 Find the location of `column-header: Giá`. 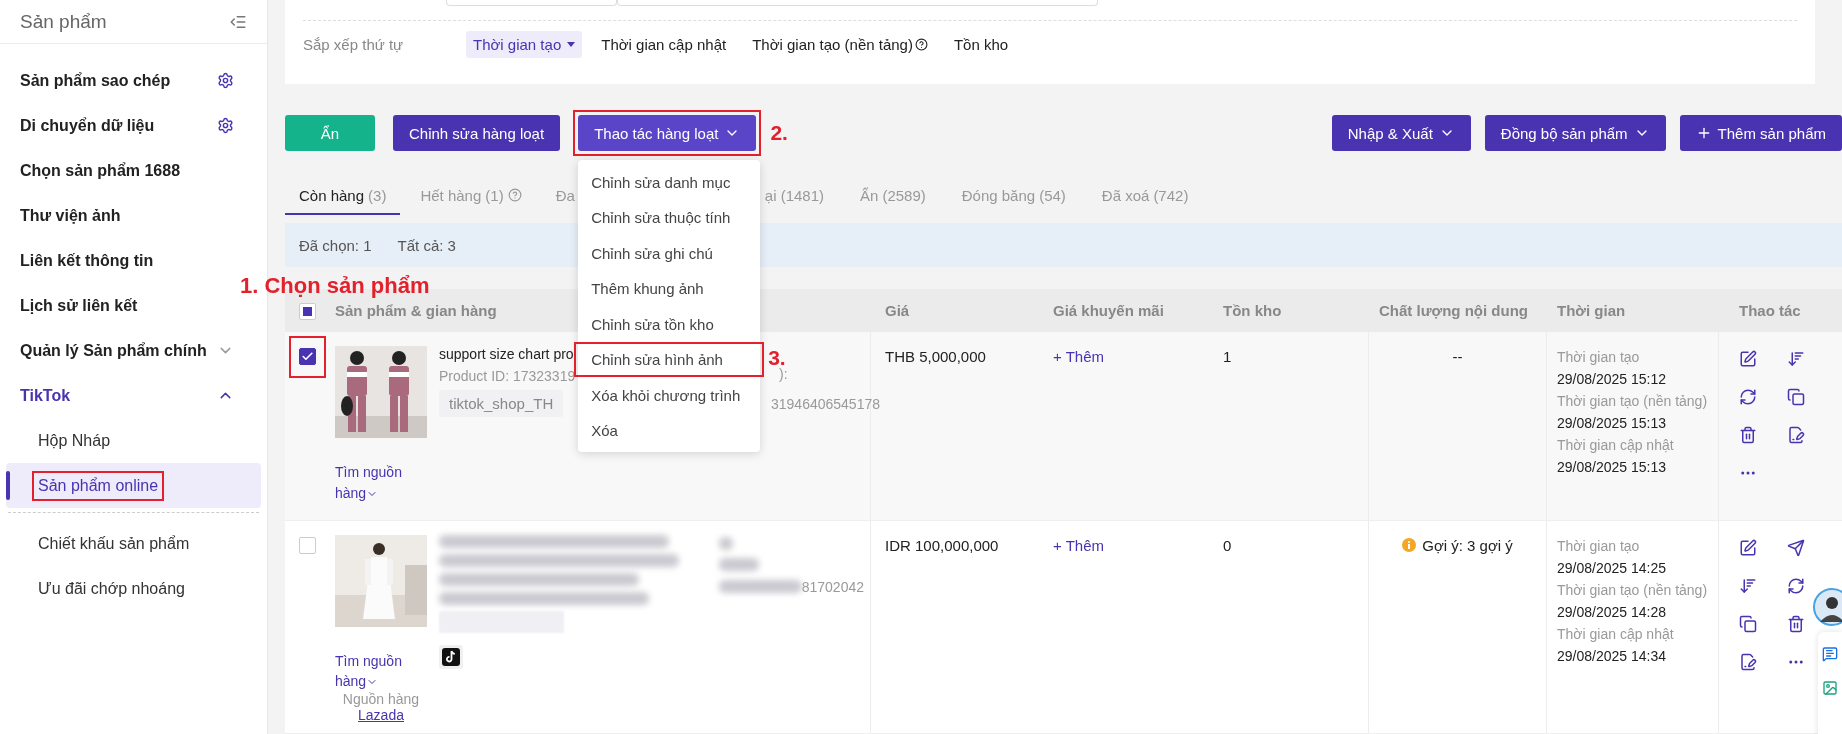

column-header: Giá is located at coordinates (897, 311).